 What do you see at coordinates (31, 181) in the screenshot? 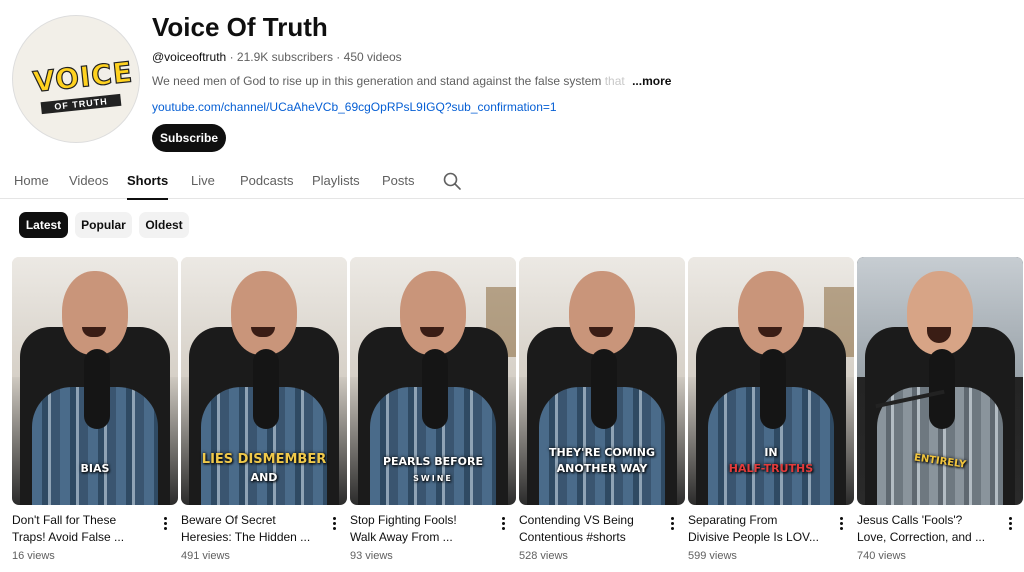
I see `tab-home: Home` at bounding box center [31, 181].